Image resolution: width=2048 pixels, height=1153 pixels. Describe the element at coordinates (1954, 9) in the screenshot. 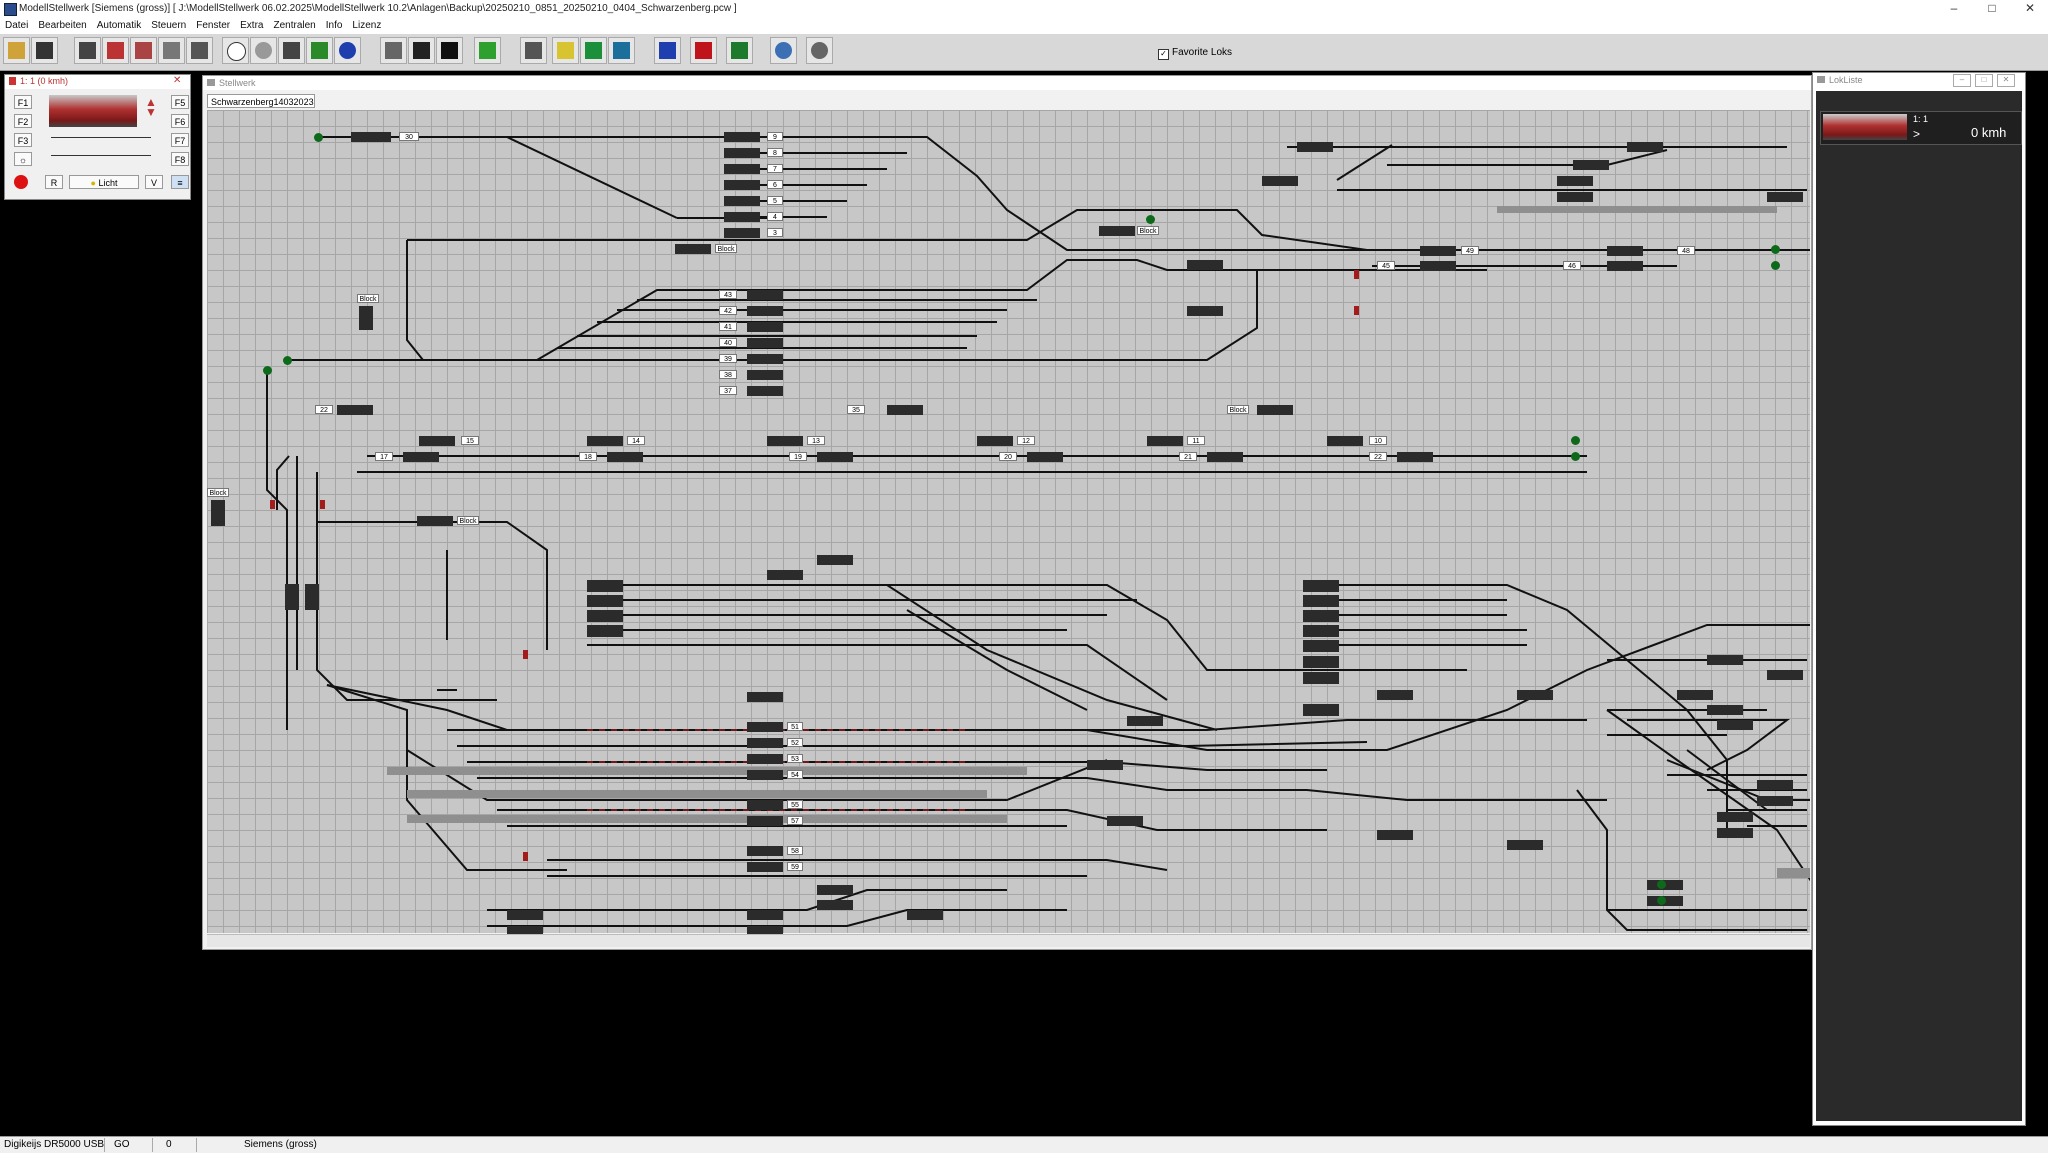

I see `minimize-button: –` at that location.